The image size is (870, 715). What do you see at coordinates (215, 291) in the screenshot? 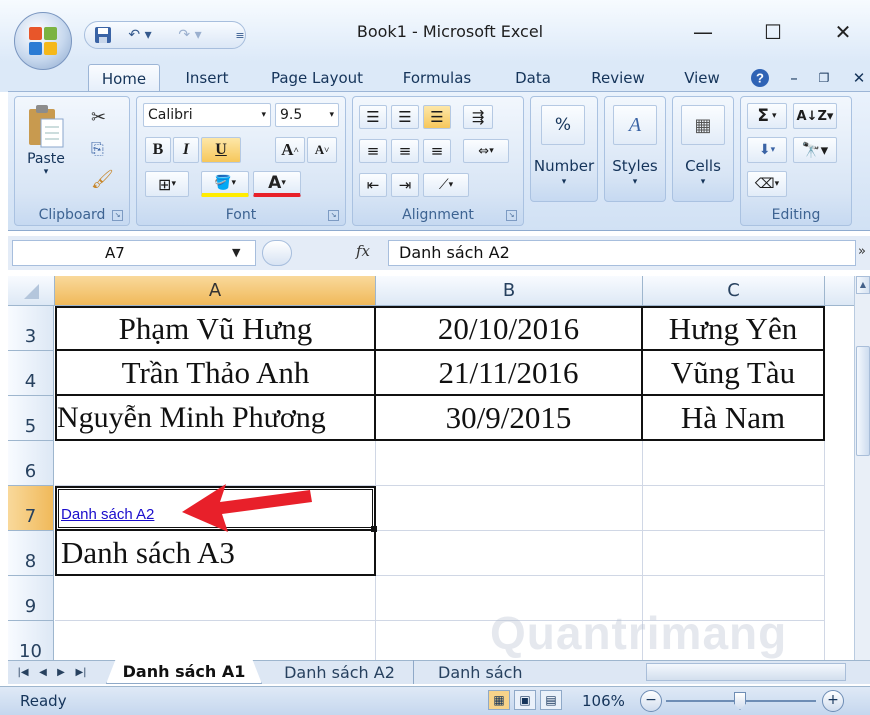
I see `column-header-a: A` at bounding box center [215, 291].